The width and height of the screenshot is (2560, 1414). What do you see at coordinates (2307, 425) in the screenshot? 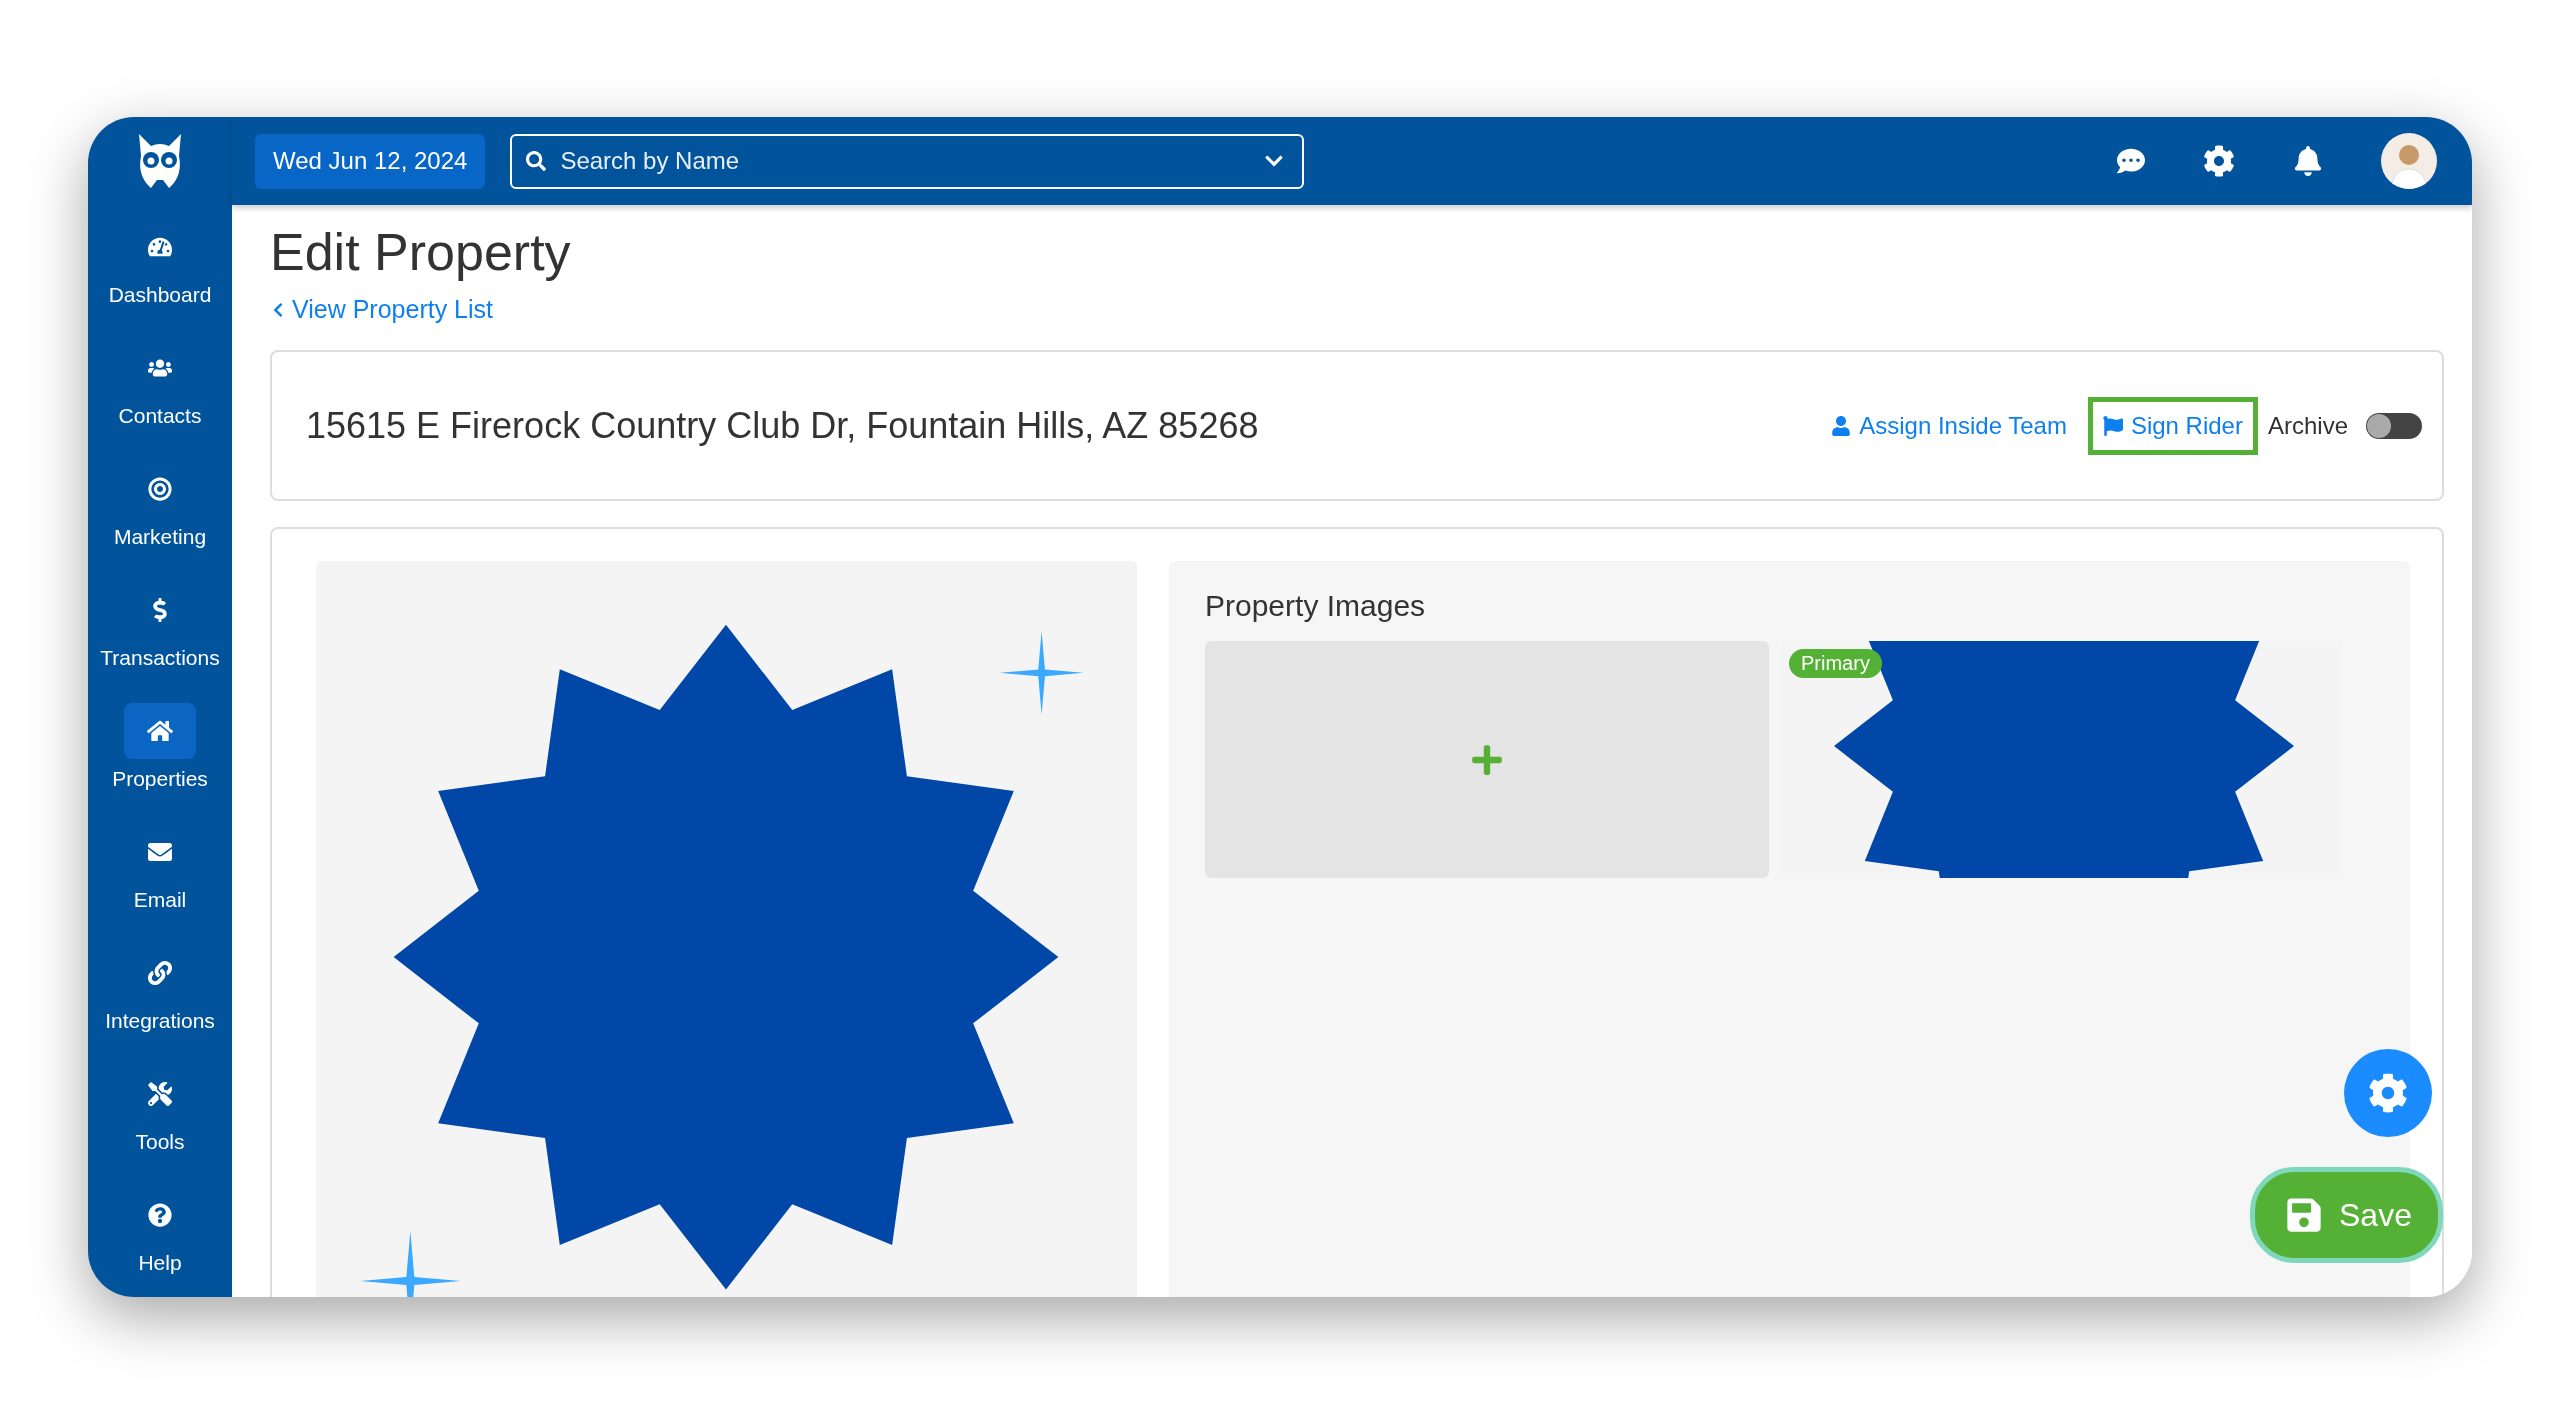
I see `archive-label: Archive` at bounding box center [2307, 425].